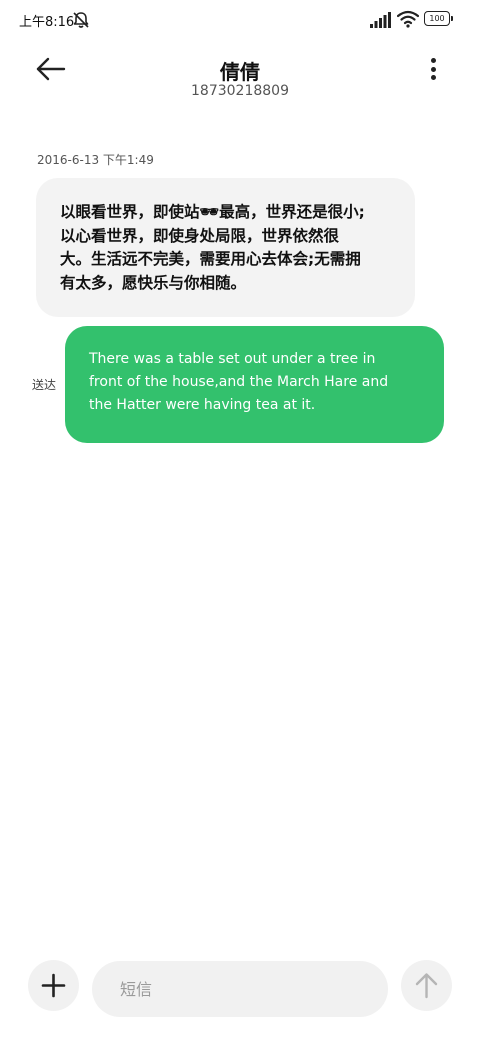 The height and width of the screenshot is (1040, 480). I want to click on battery-icon: 100, so click(439, 19).